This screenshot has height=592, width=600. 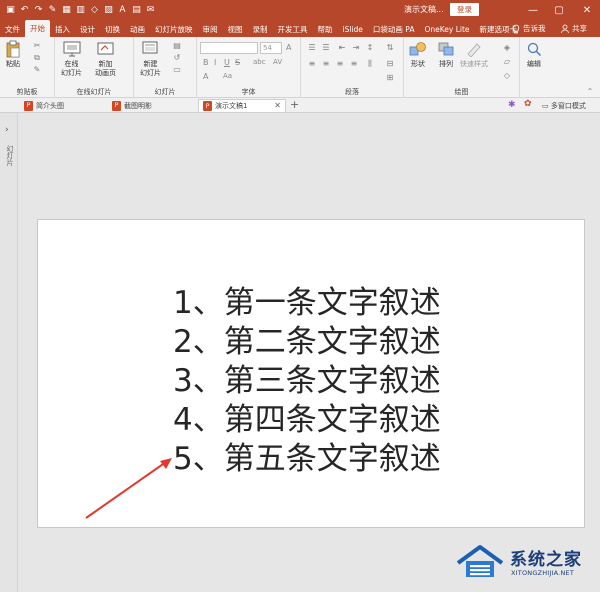 I want to click on annotation-arrow, so click(x=128, y=488).